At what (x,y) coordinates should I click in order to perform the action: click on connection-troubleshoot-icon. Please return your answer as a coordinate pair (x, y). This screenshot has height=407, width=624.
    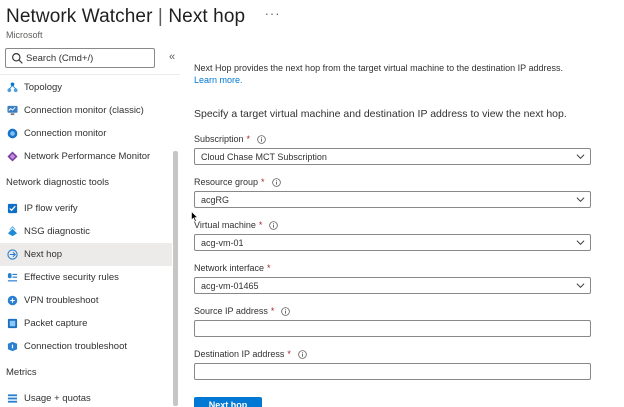
    Looking at the image, I should click on (12, 346).